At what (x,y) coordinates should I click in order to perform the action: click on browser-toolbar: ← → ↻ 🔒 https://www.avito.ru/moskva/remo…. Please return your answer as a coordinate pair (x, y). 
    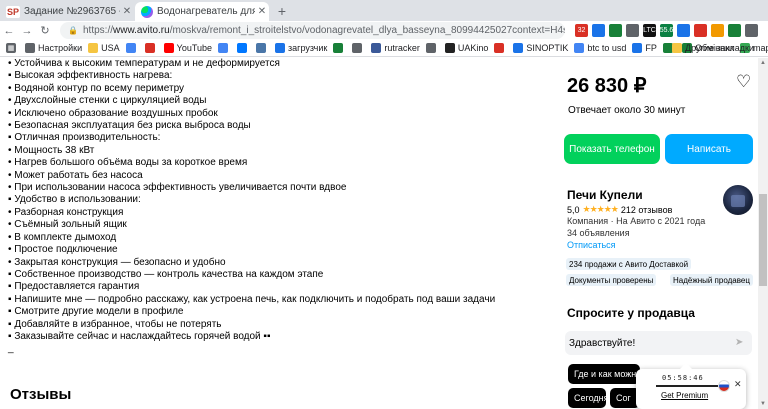
    Looking at the image, I should click on (384, 30).